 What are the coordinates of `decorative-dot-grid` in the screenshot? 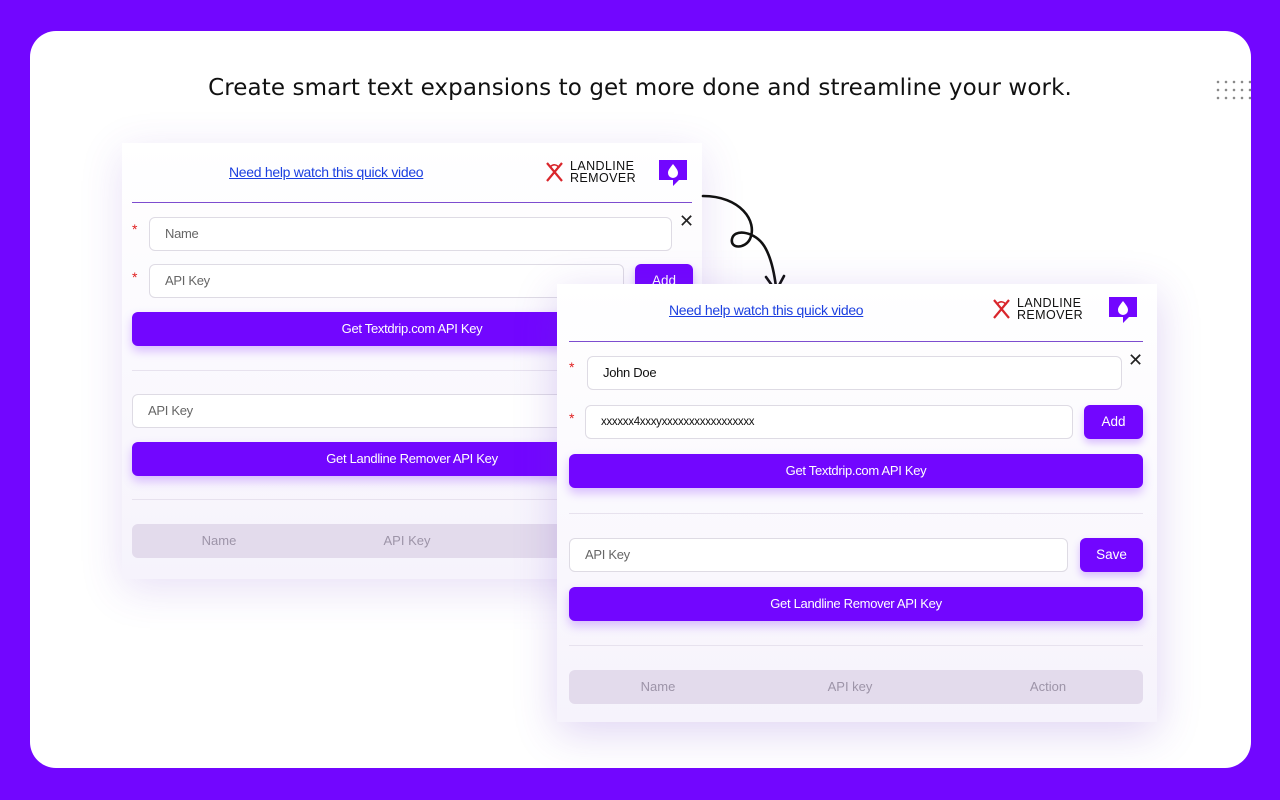 It's located at (1232, 90).